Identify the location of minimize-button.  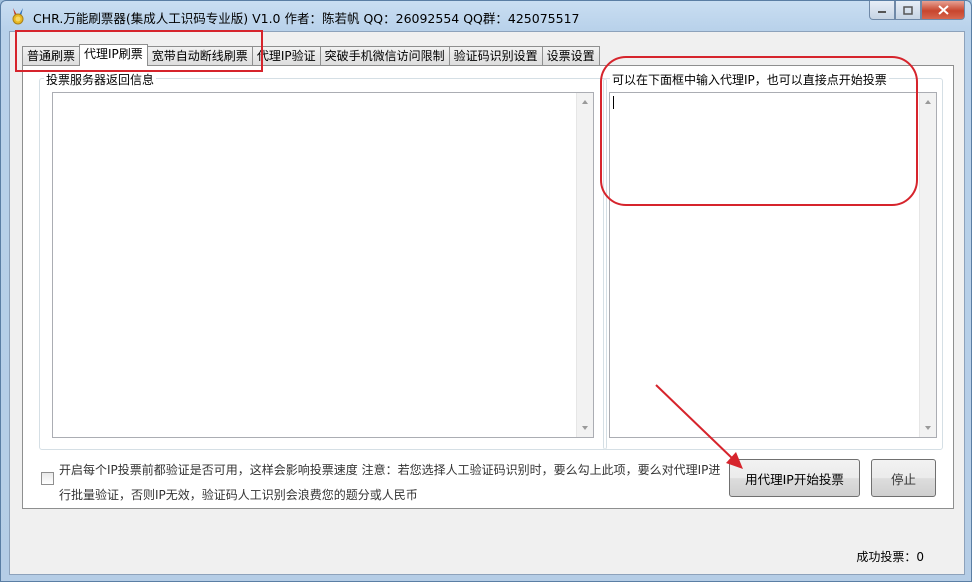
(882, 10).